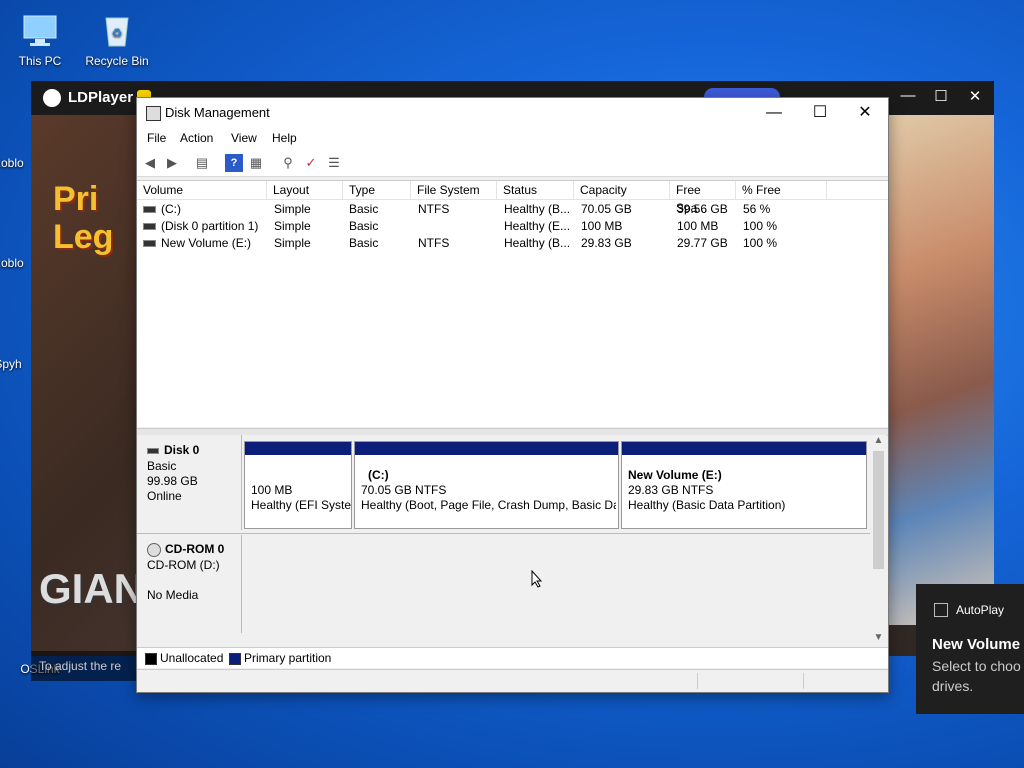 This screenshot has height=768, width=1024. Describe the element at coordinates (202, 190) in the screenshot. I see `col-volume: Volume` at that location.